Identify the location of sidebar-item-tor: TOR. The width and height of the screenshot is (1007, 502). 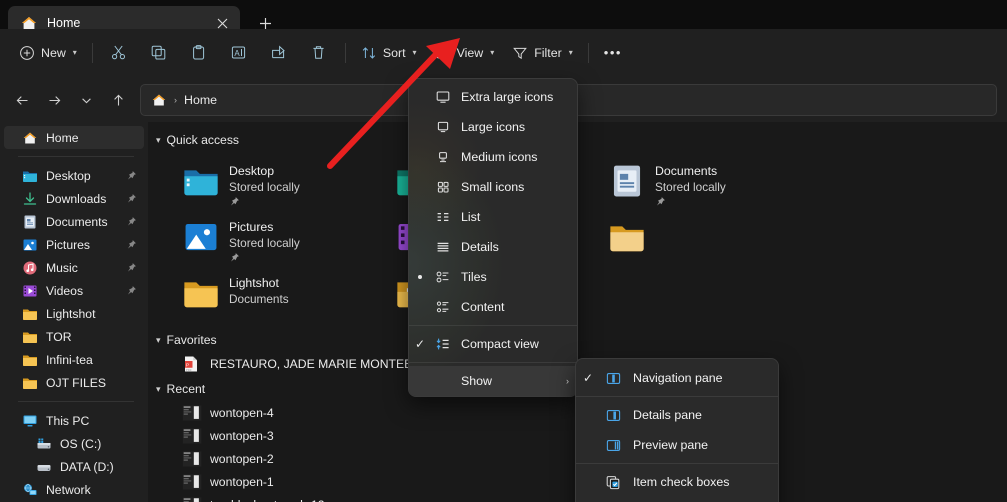
(74, 336).